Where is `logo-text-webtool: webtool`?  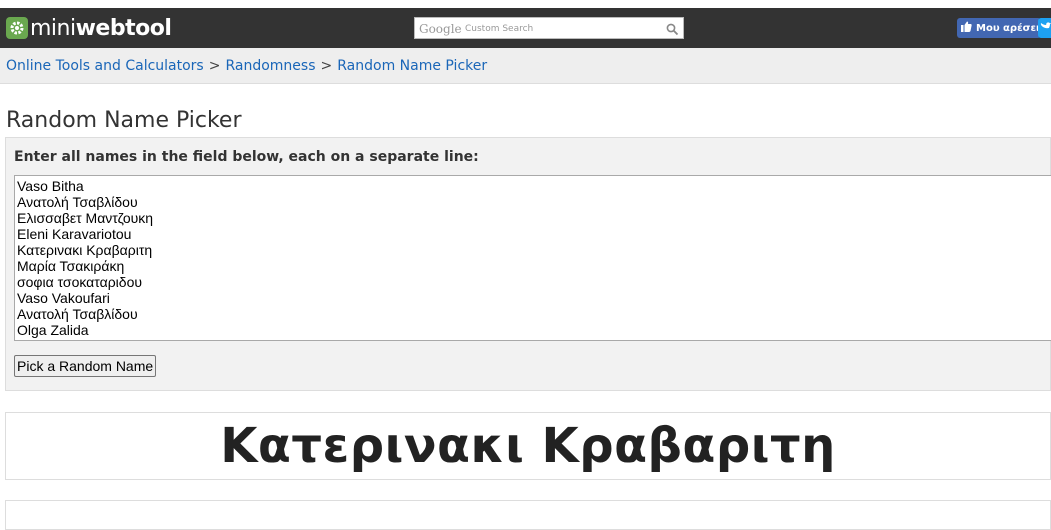 logo-text-webtool: webtool is located at coordinates (123, 28).